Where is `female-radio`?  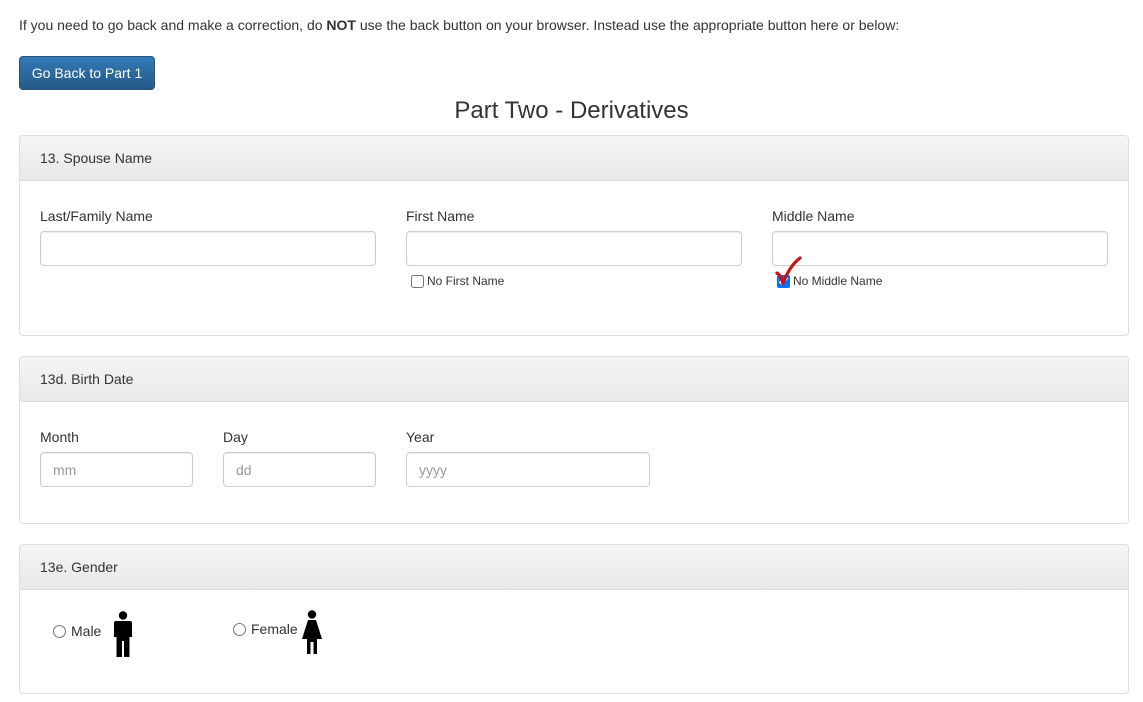 female-radio is located at coordinates (239, 629).